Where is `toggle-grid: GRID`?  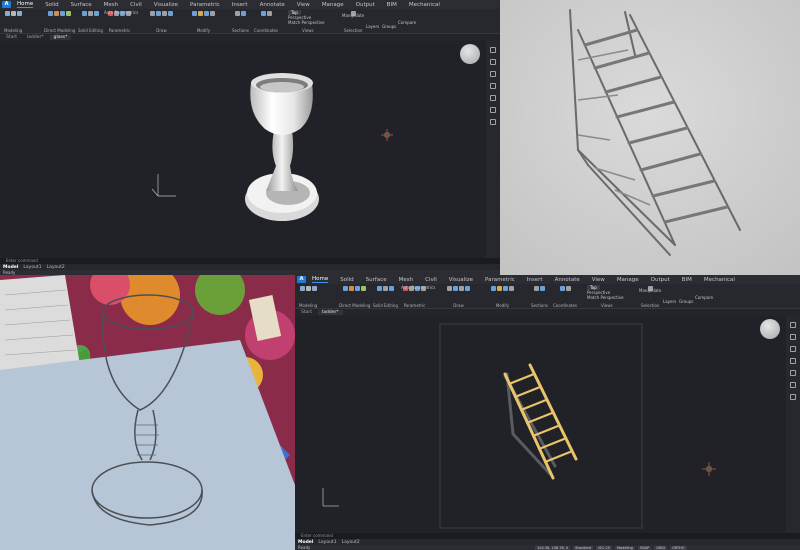 toggle-grid: GRID is located at coordinates (661, 547).